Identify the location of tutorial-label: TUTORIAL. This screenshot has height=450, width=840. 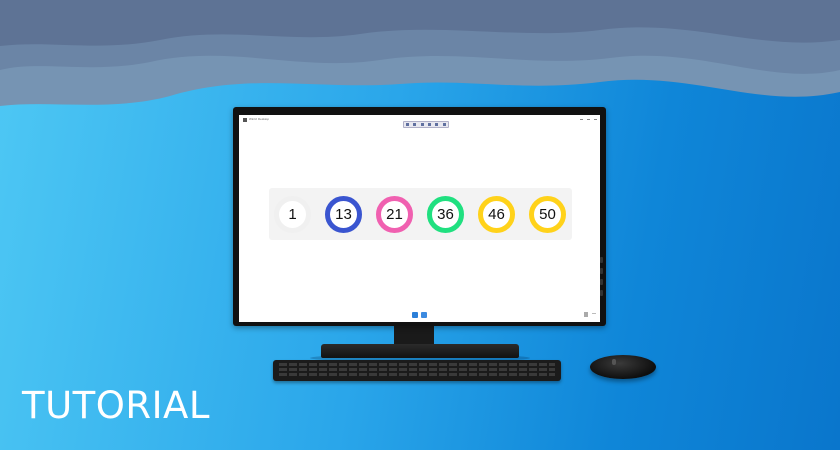
(116, 405).